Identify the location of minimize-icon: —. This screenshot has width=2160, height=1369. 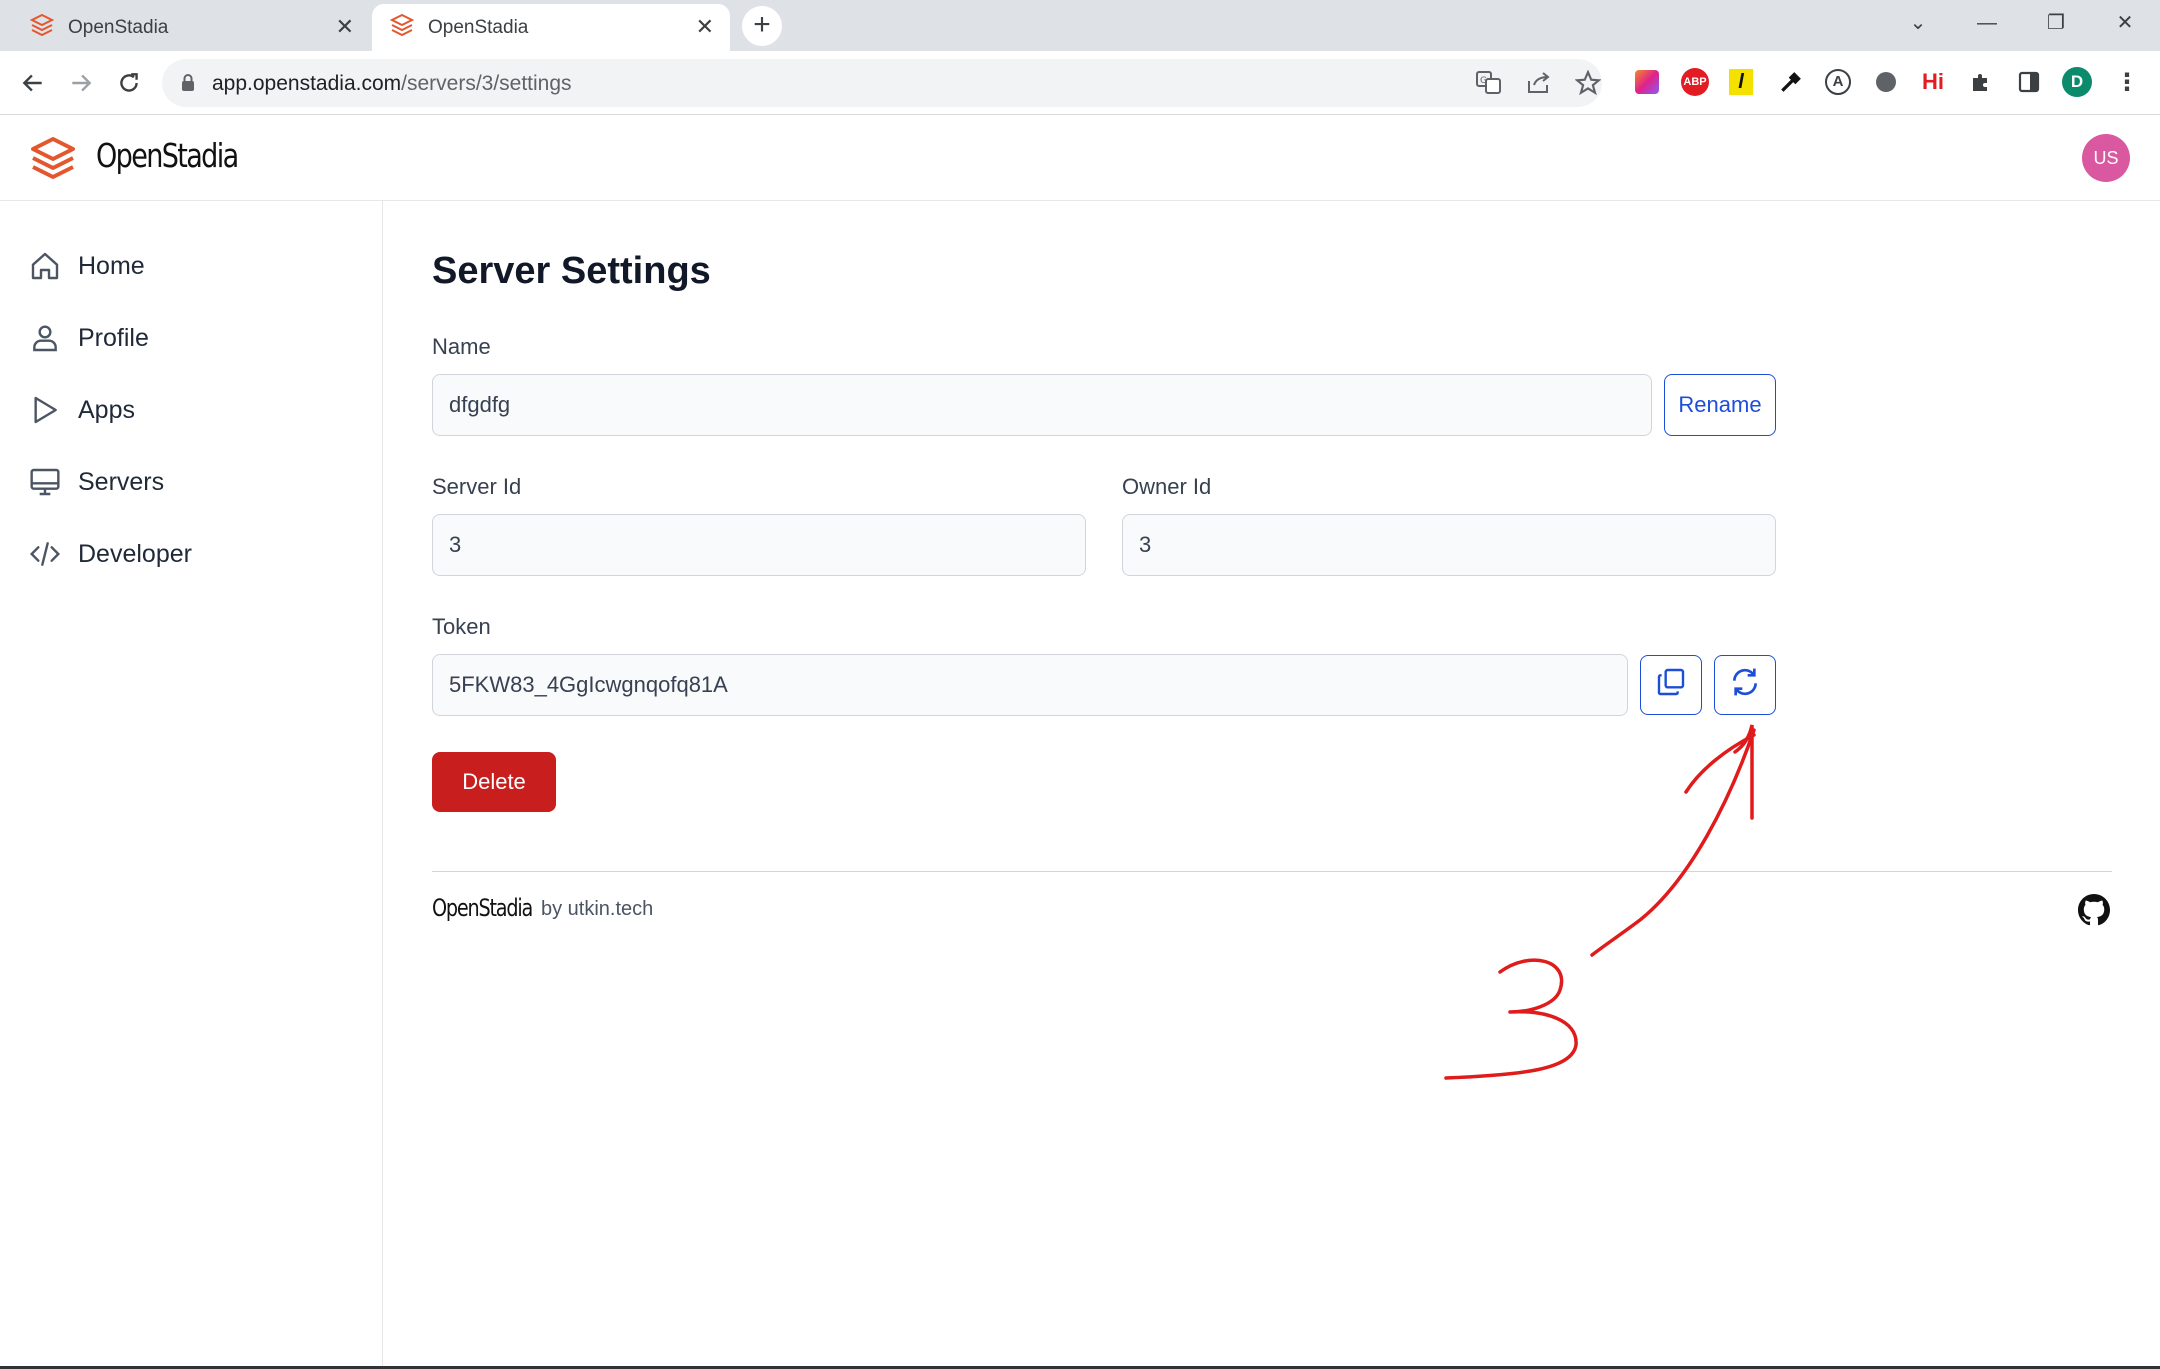
(1987, 23).